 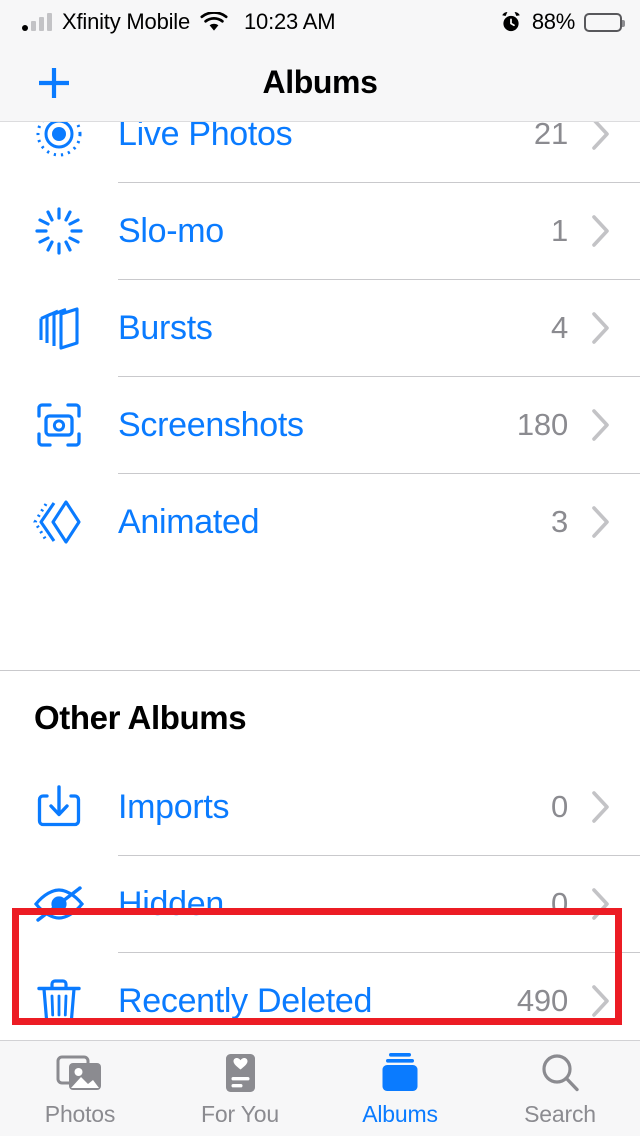 I want to click on album-label: Slo-mo, so click(x=171, y=230).